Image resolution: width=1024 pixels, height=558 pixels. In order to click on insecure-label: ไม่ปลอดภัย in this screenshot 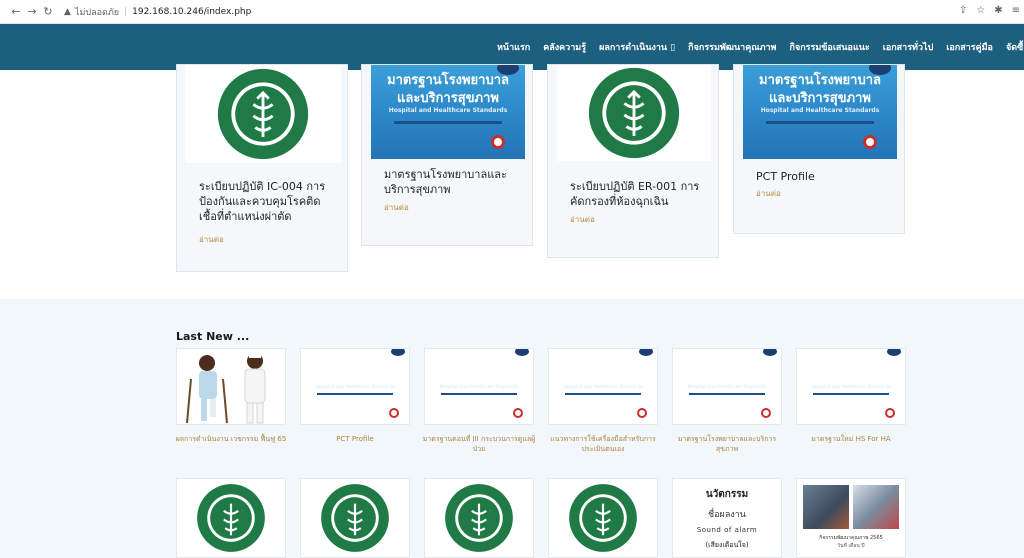, I will do `click(97, 12)`.